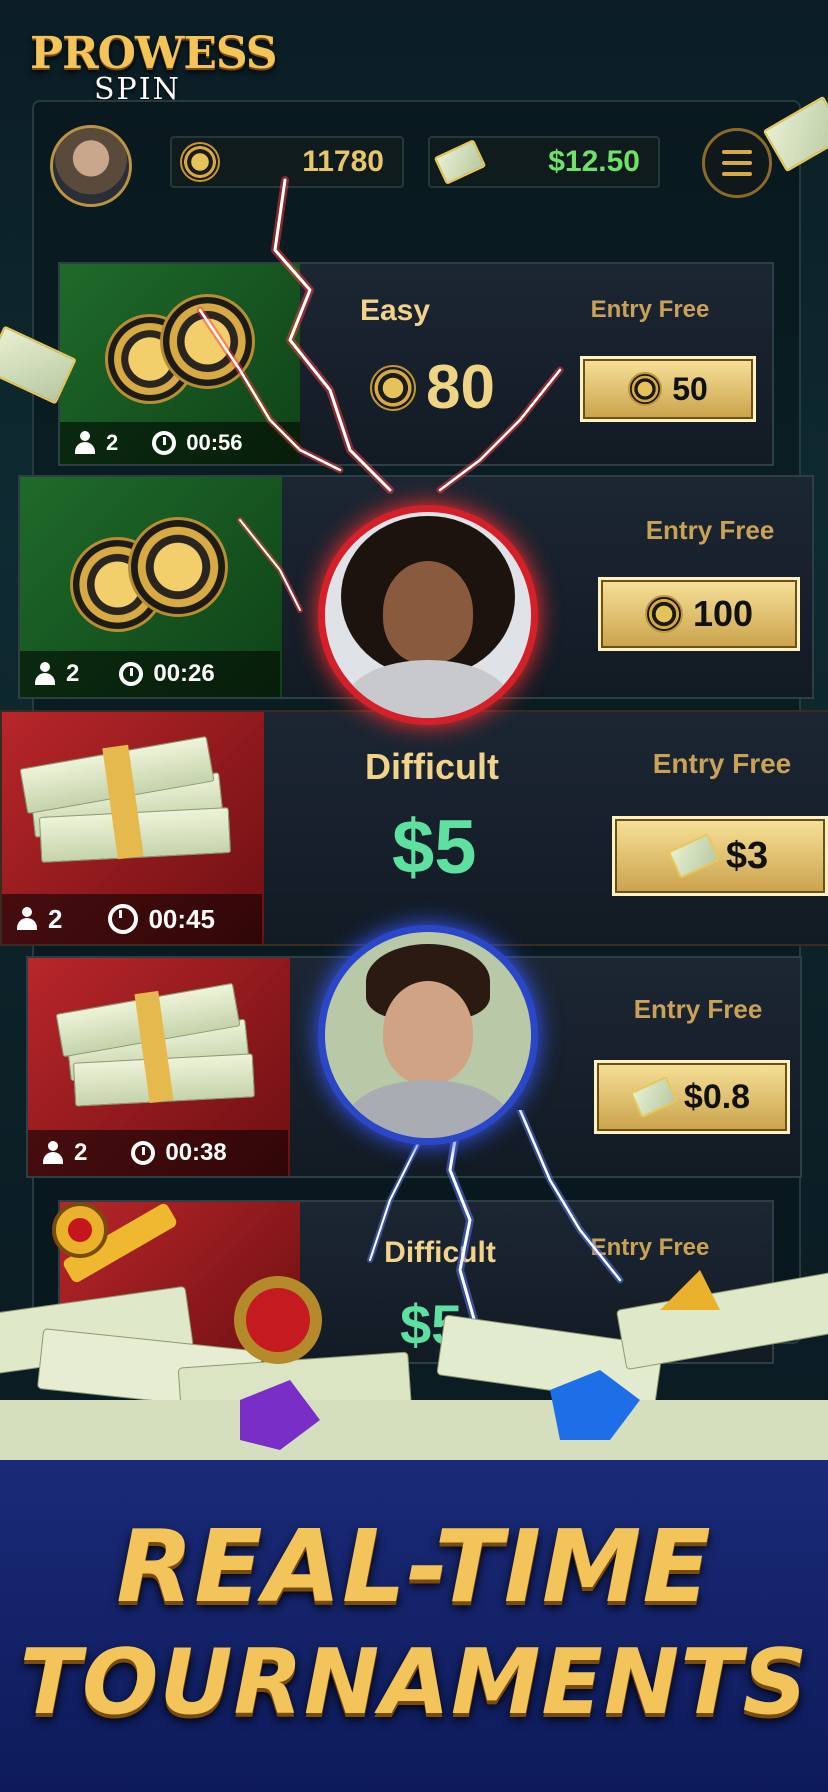 The image size is (828, 1792). I want to click on entry-fee-value: 50, so click(690, 388).